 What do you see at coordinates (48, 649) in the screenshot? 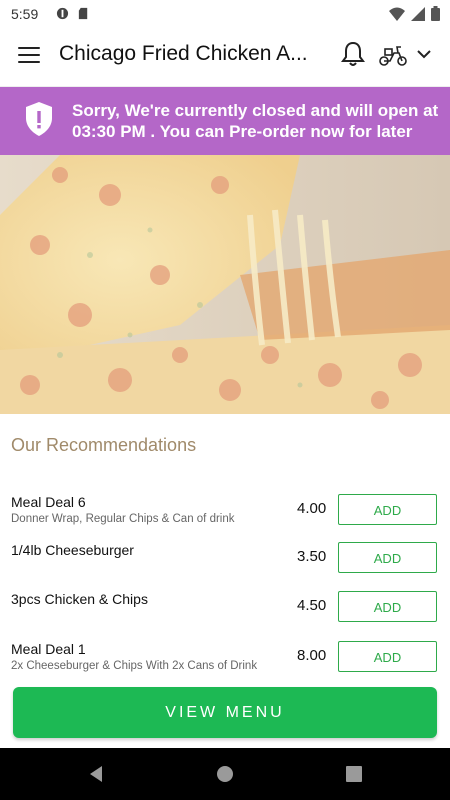
I see `item-name: Meal Deal 1` at bounding box center [48, 649].